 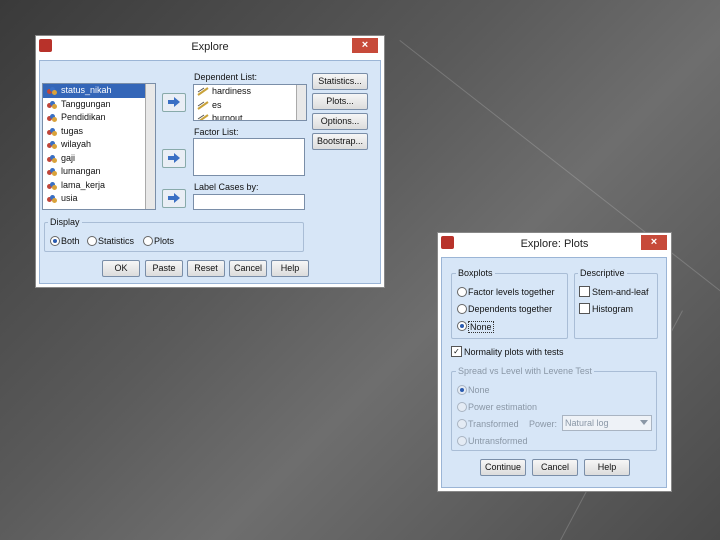 I want to click on variable-name: usia, so click(x=69, y=198).